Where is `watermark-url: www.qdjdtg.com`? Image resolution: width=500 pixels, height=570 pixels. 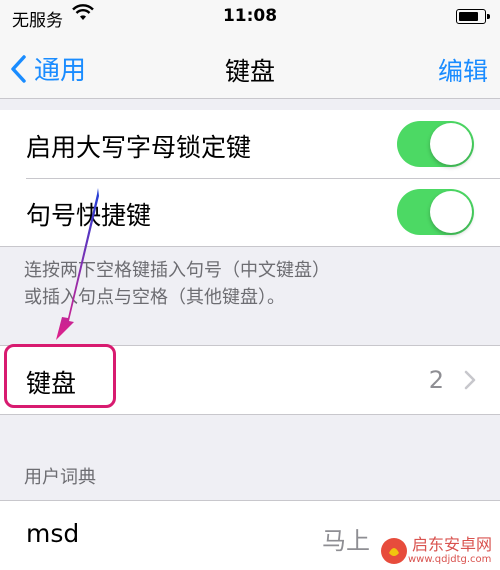
watermark-url: www.qdjdtg.com is located at coordinates (449, 559).